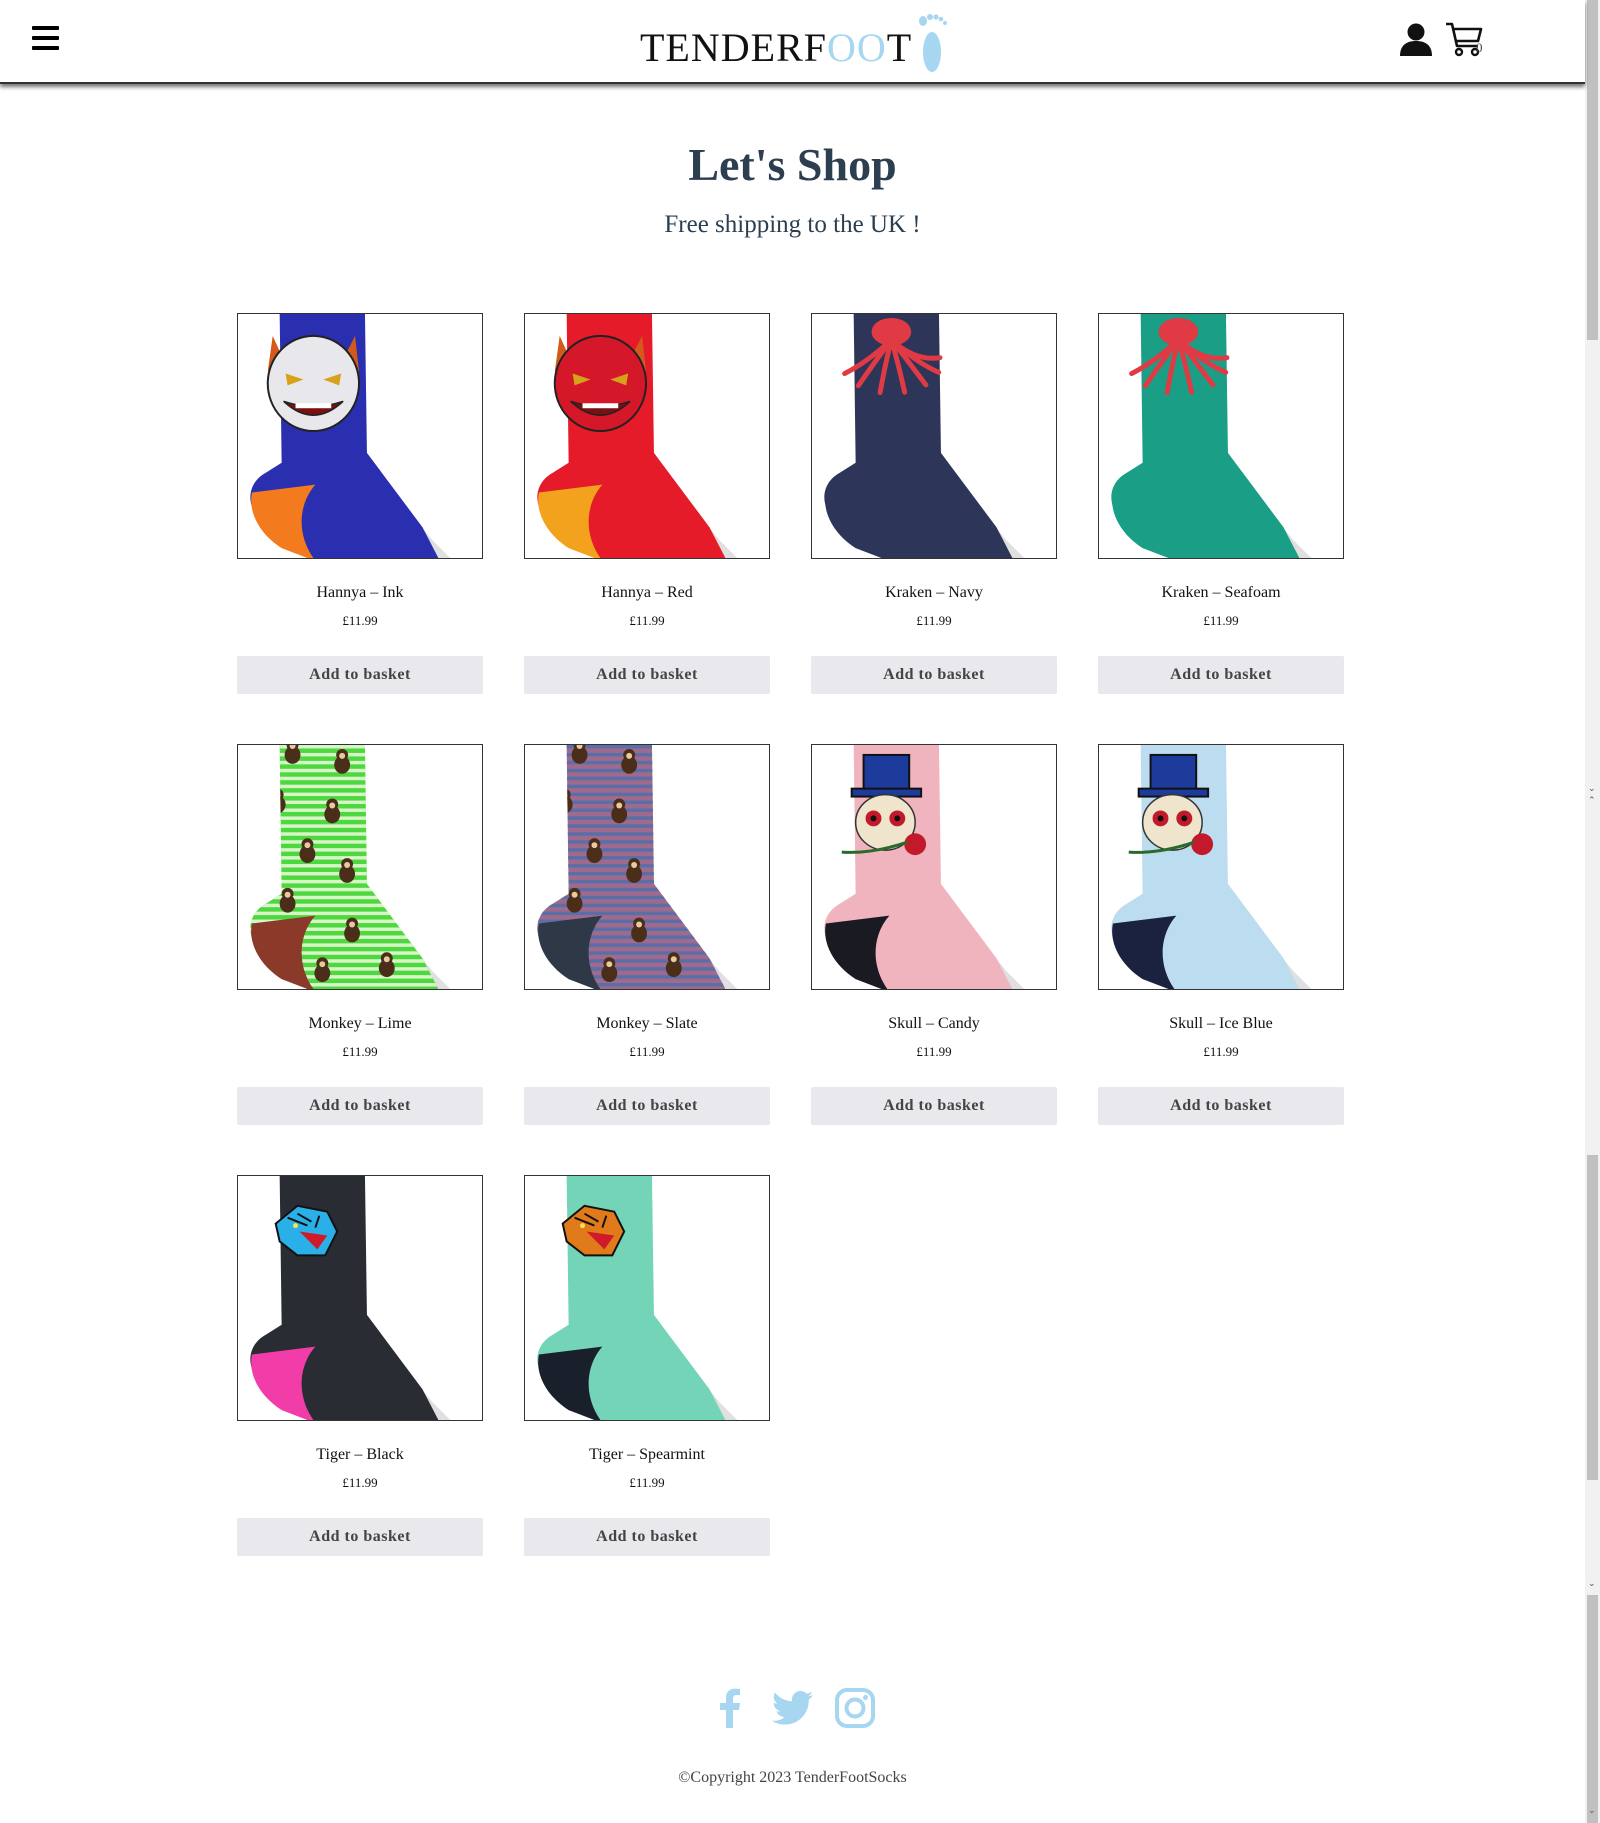 This screenshot has width=1600, height=1823. Describe the element at coordinates (1592, 170) in the screenshot. I see `scrollbar-thumb` at that location.